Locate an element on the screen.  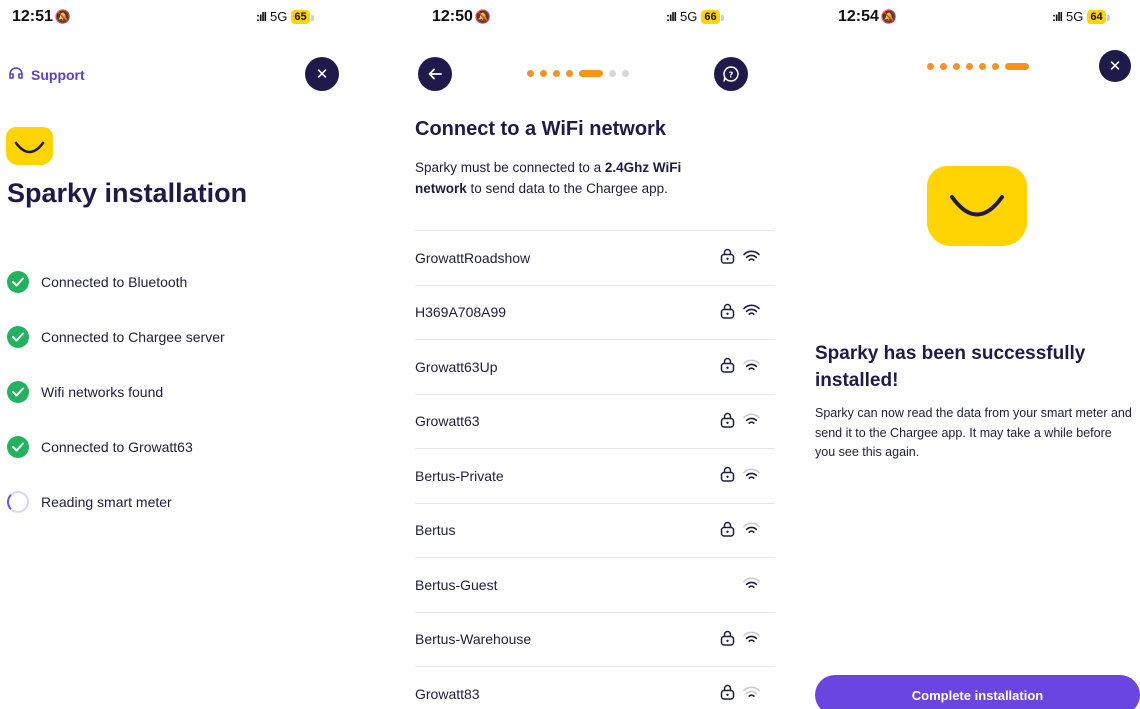
complete-installation-button: Complete installation is located at coordinates (977, 692).